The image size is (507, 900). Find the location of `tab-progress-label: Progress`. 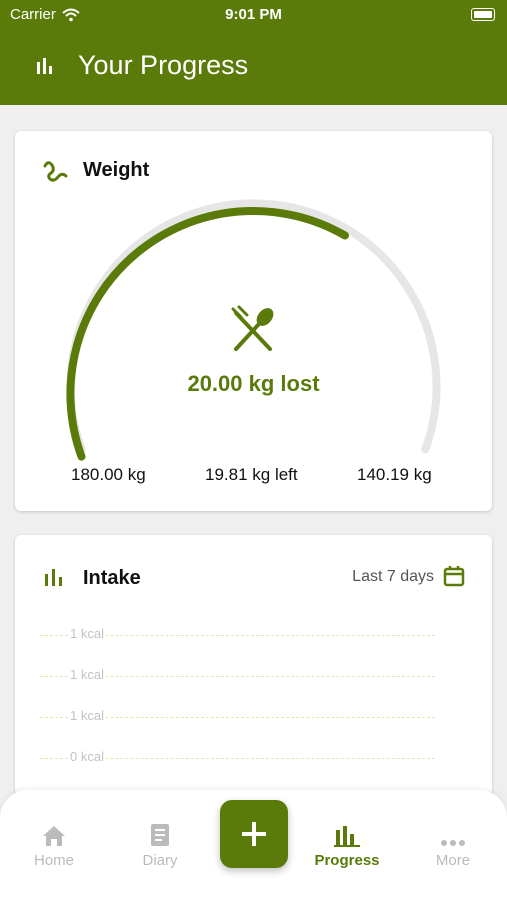

tab-progress-label: Progress is located at coordinates (347, 860).